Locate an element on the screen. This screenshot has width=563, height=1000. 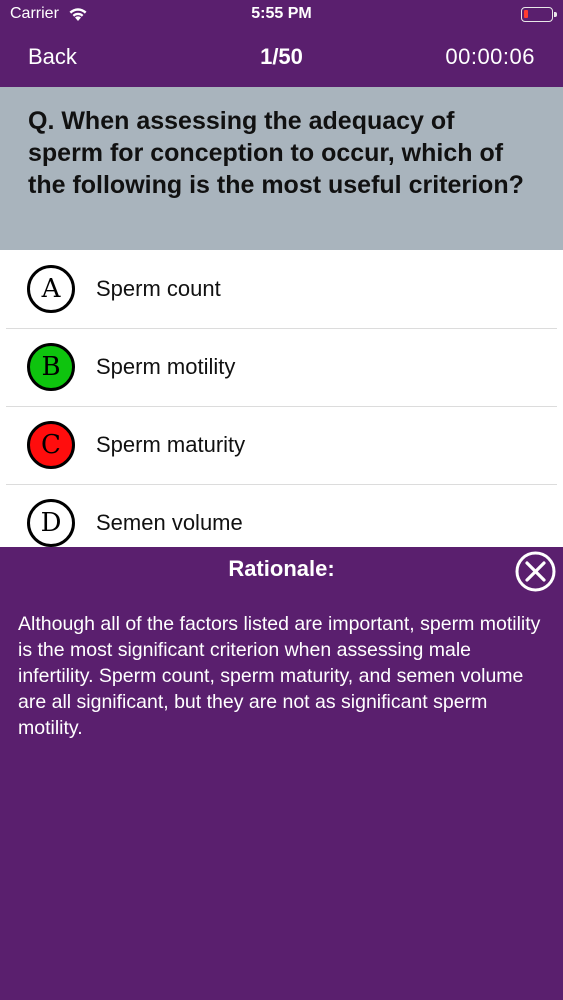
status-time: 5:55 PM is located at coordinates (281, 13).